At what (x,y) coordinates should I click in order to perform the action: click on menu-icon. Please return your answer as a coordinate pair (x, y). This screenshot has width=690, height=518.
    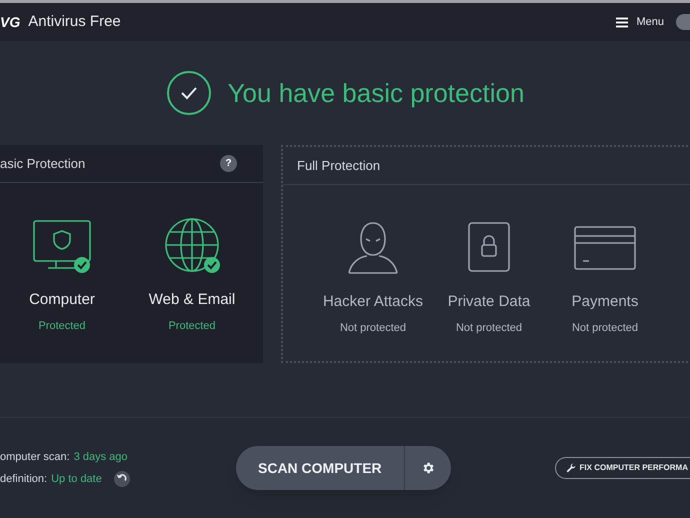
    Looking at the image, I should click on (622, 22).